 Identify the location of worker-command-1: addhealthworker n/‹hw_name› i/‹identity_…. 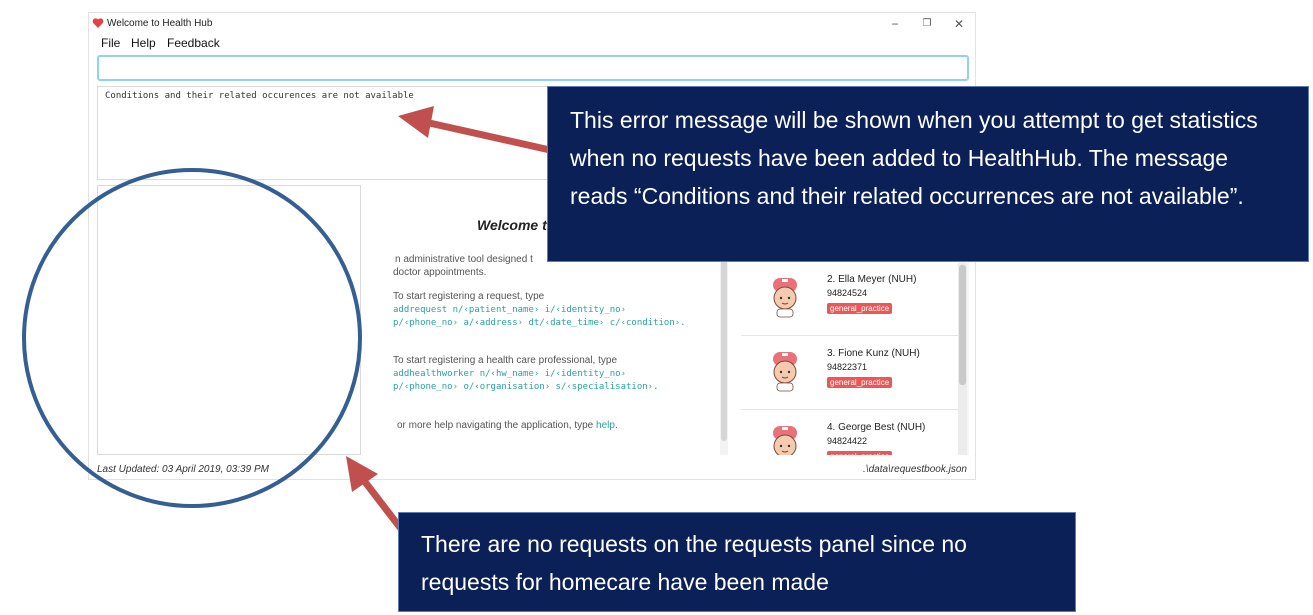
(509, 374).